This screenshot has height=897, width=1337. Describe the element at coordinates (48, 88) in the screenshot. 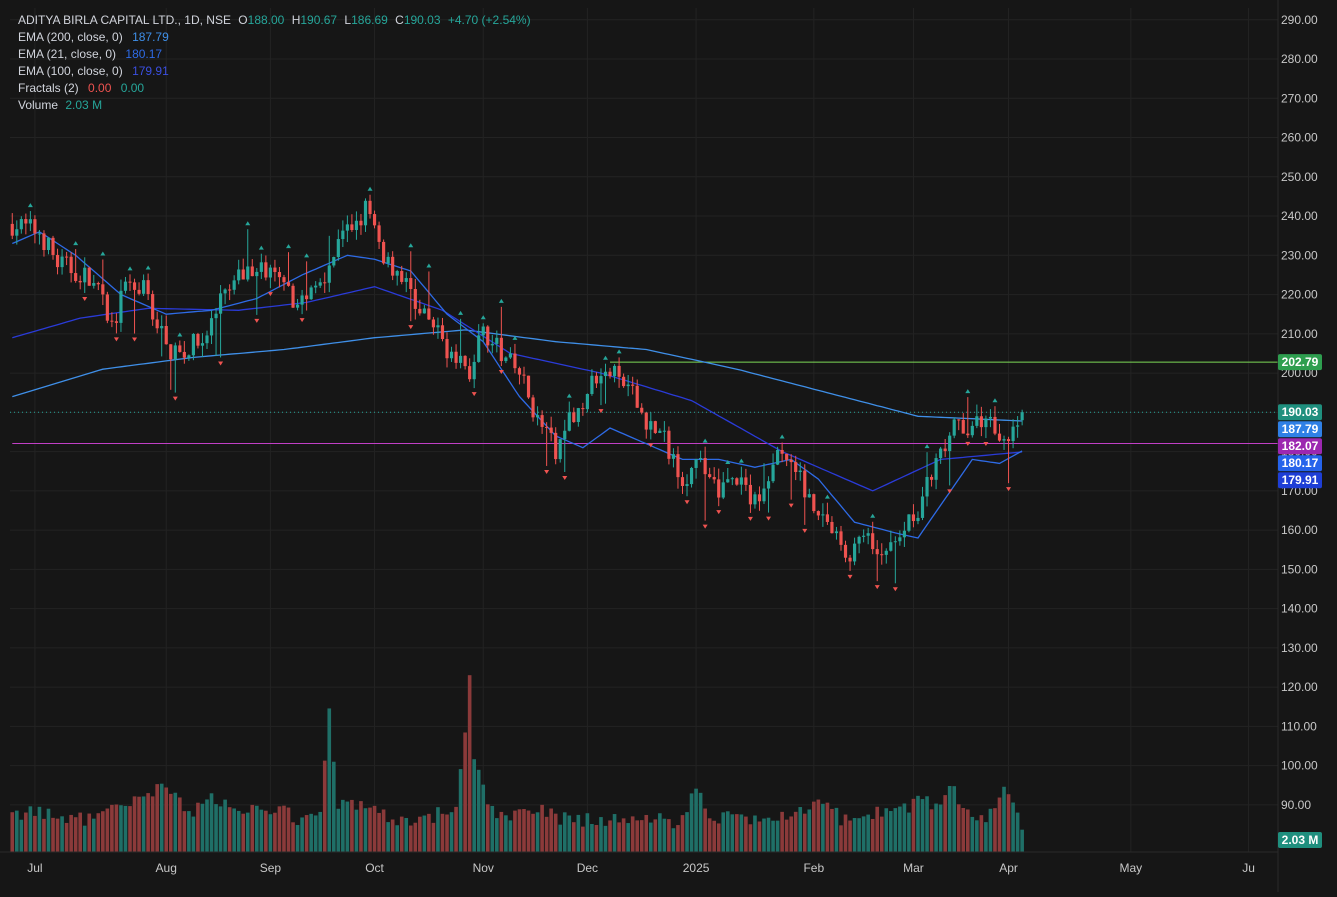

I see `fractals-label: Fractals (2)` at that location.